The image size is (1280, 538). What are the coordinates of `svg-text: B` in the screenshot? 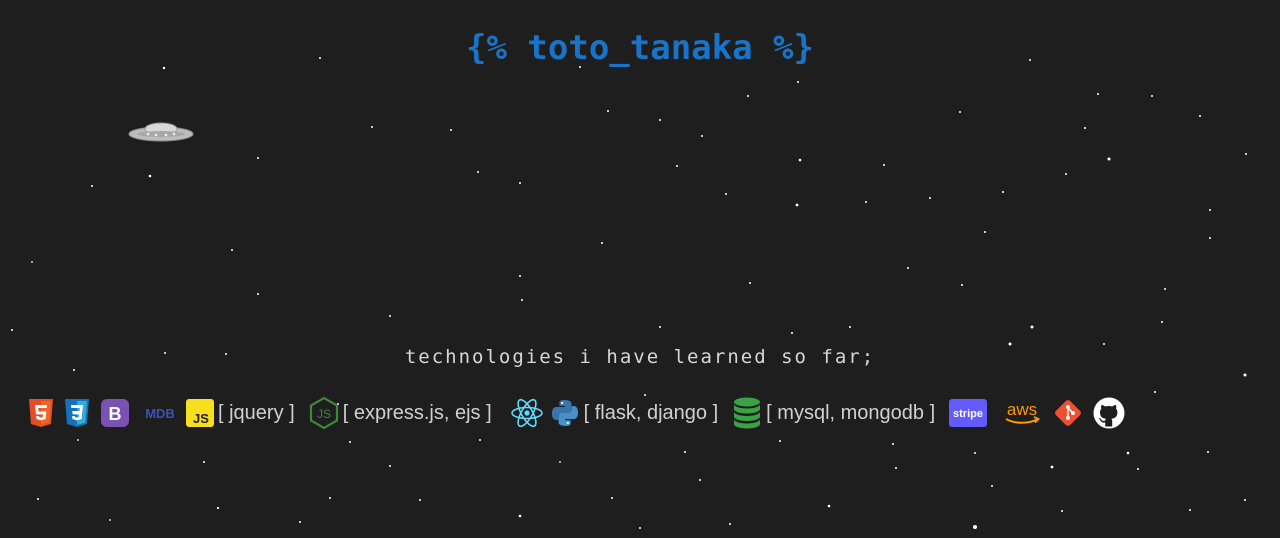 It's located at (115, 414).